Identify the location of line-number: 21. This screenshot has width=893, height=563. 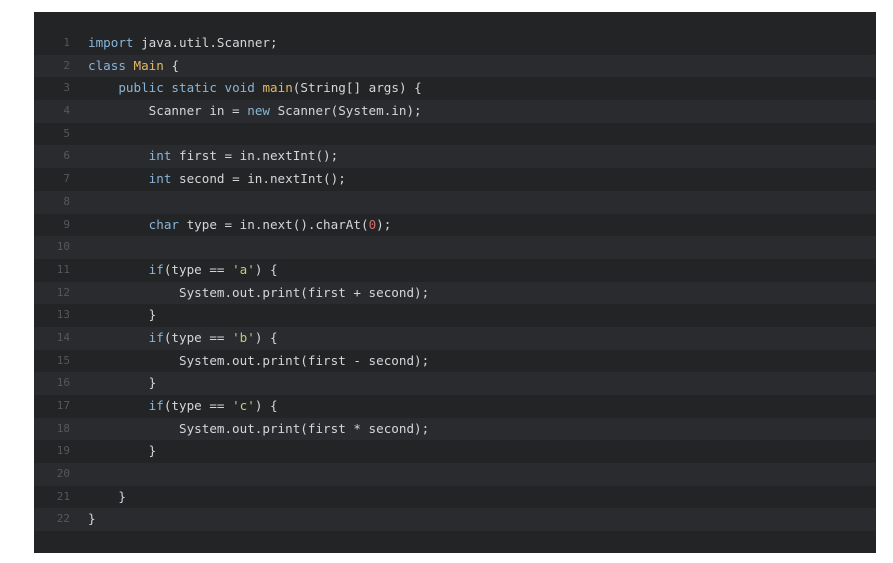
(63, 496).